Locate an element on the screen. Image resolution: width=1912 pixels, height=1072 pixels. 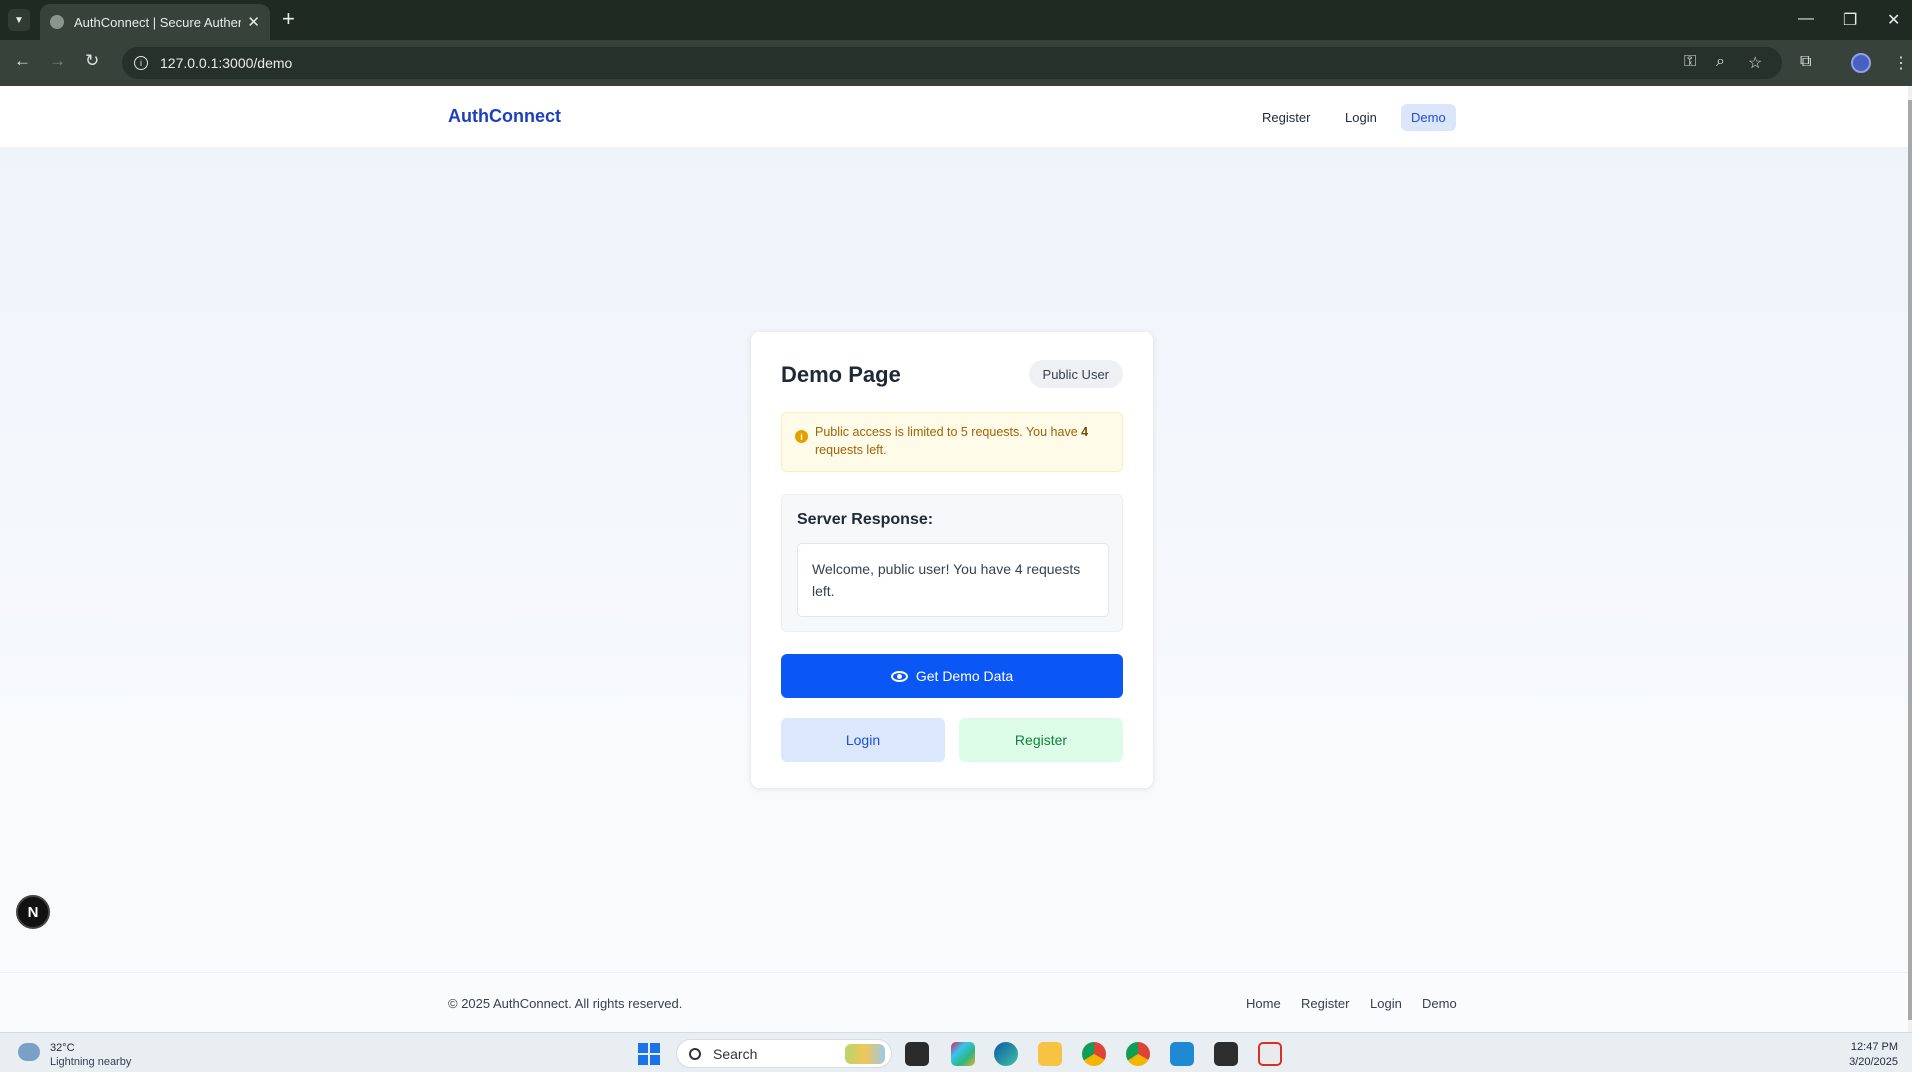
edge-icon is located at coordinates (1006, 1054).